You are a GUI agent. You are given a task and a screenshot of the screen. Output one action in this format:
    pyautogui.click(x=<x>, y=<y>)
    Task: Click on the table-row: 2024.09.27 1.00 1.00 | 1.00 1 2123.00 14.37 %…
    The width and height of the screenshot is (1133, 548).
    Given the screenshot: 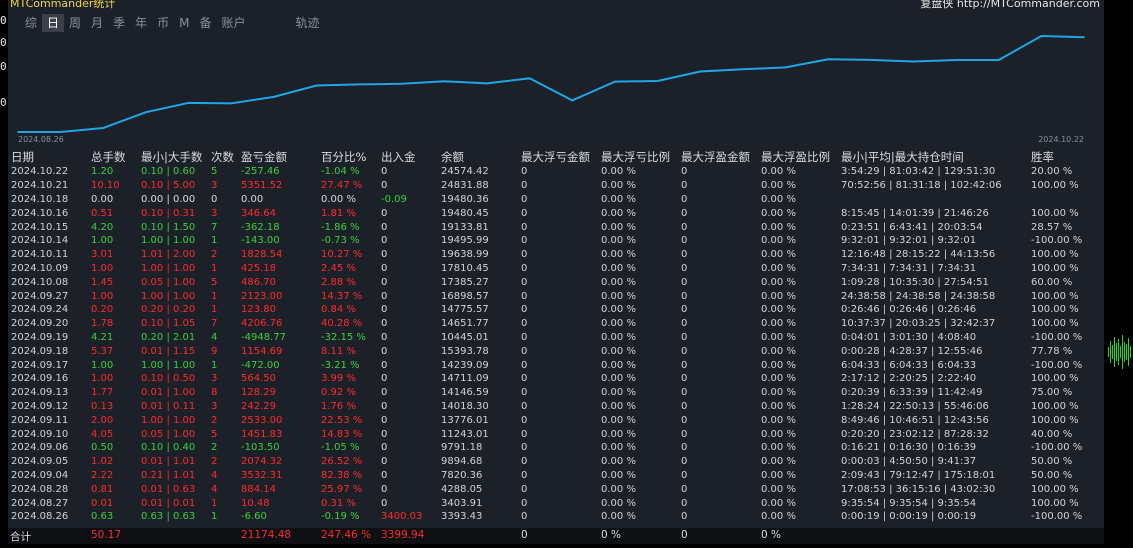 What is the action you would take?
    pyautogui.click(x=554, y=296)
    